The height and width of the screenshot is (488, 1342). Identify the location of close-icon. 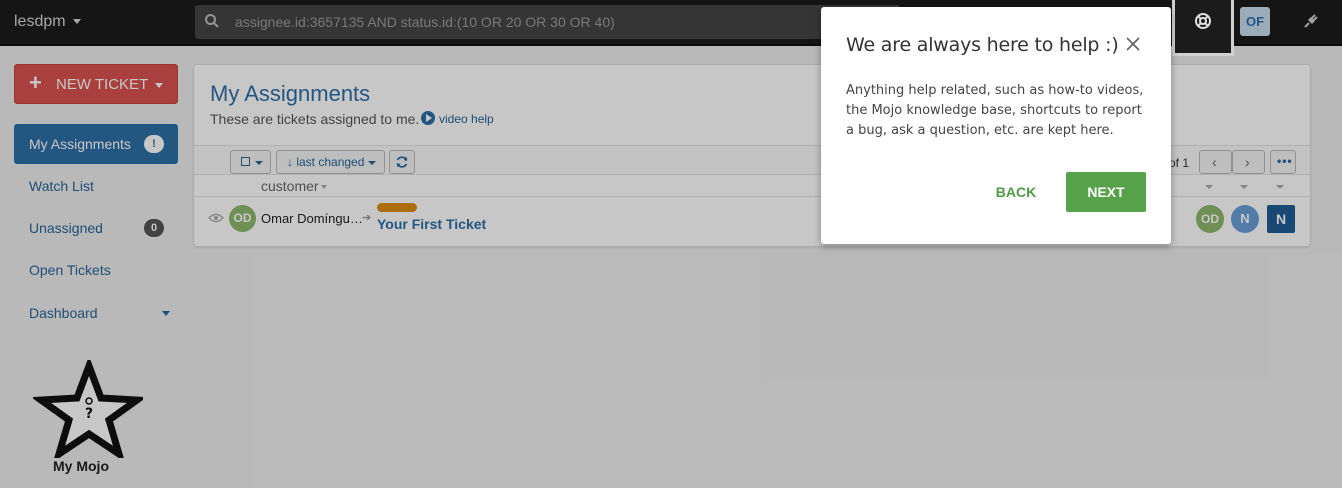
(1133, 44).